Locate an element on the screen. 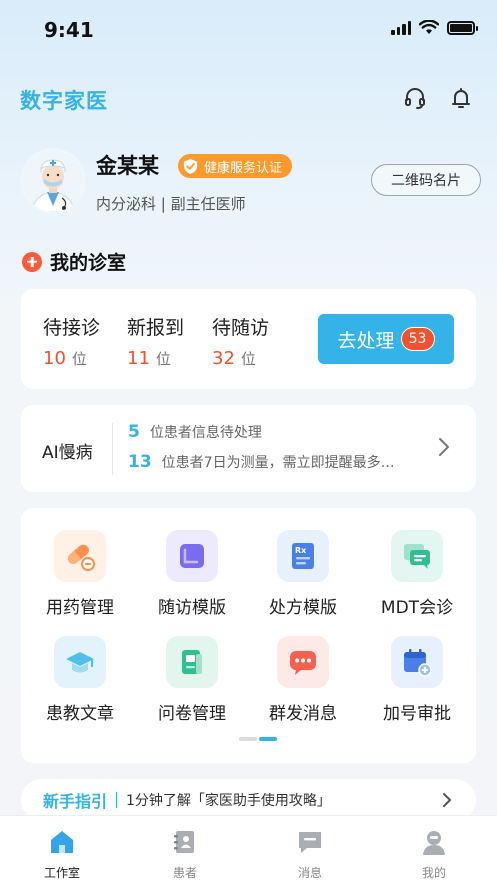 Image resolution: width=497 pixels, height=883 pixels. doctor-department: 内分泌科 | 副主任医师 is located at coordinates (171, 204).